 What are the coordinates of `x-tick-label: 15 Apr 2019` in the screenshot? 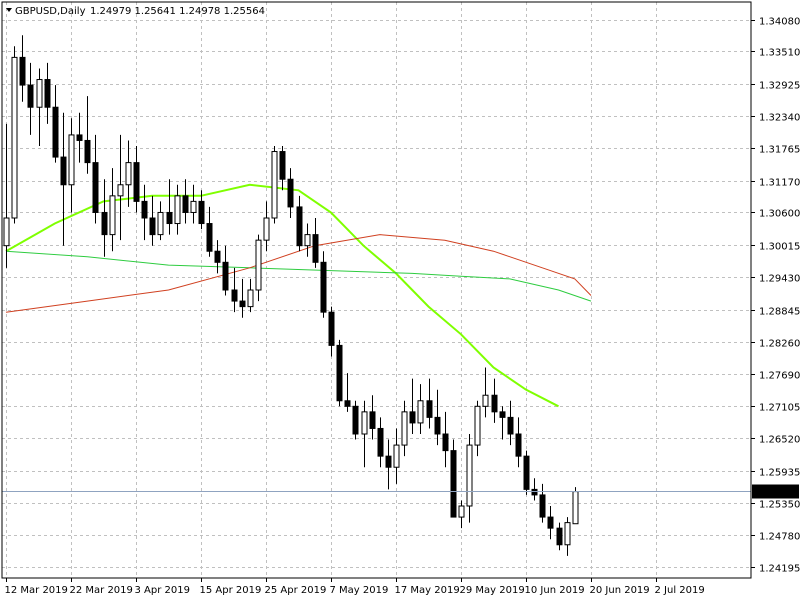 It's located at (231, 590).